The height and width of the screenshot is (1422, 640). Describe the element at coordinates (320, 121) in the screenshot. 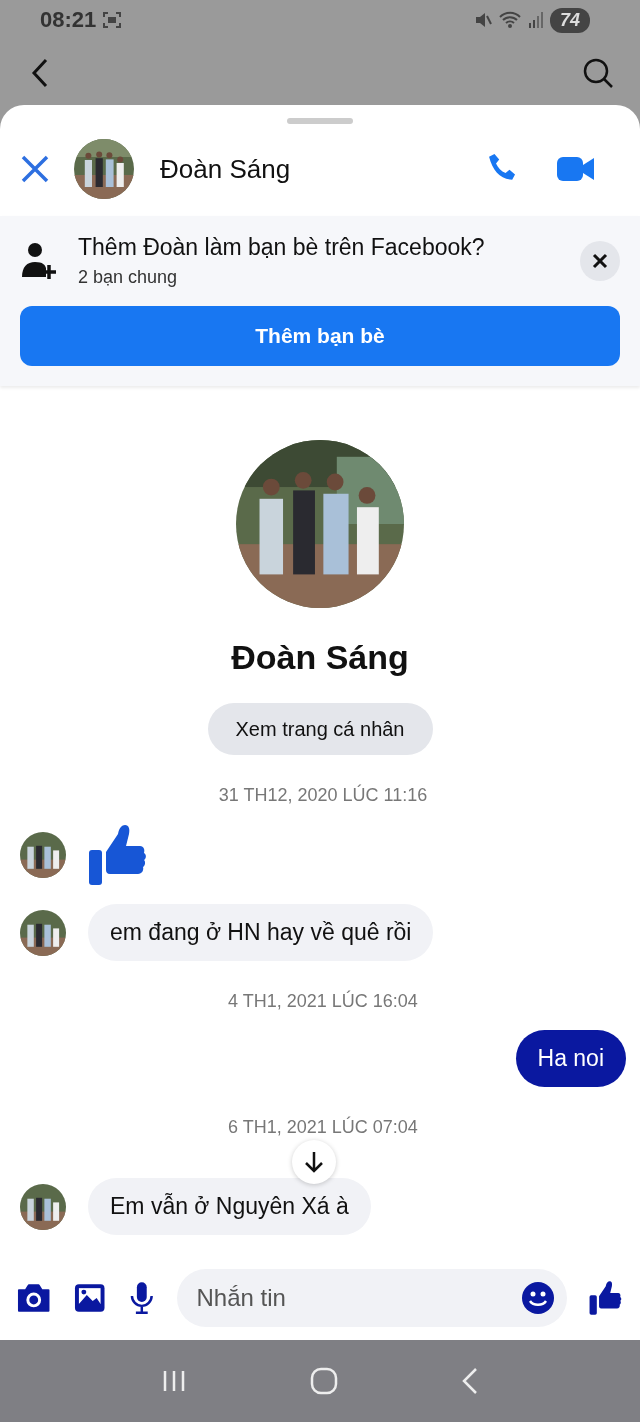

I see `sheet-handle` at that location.